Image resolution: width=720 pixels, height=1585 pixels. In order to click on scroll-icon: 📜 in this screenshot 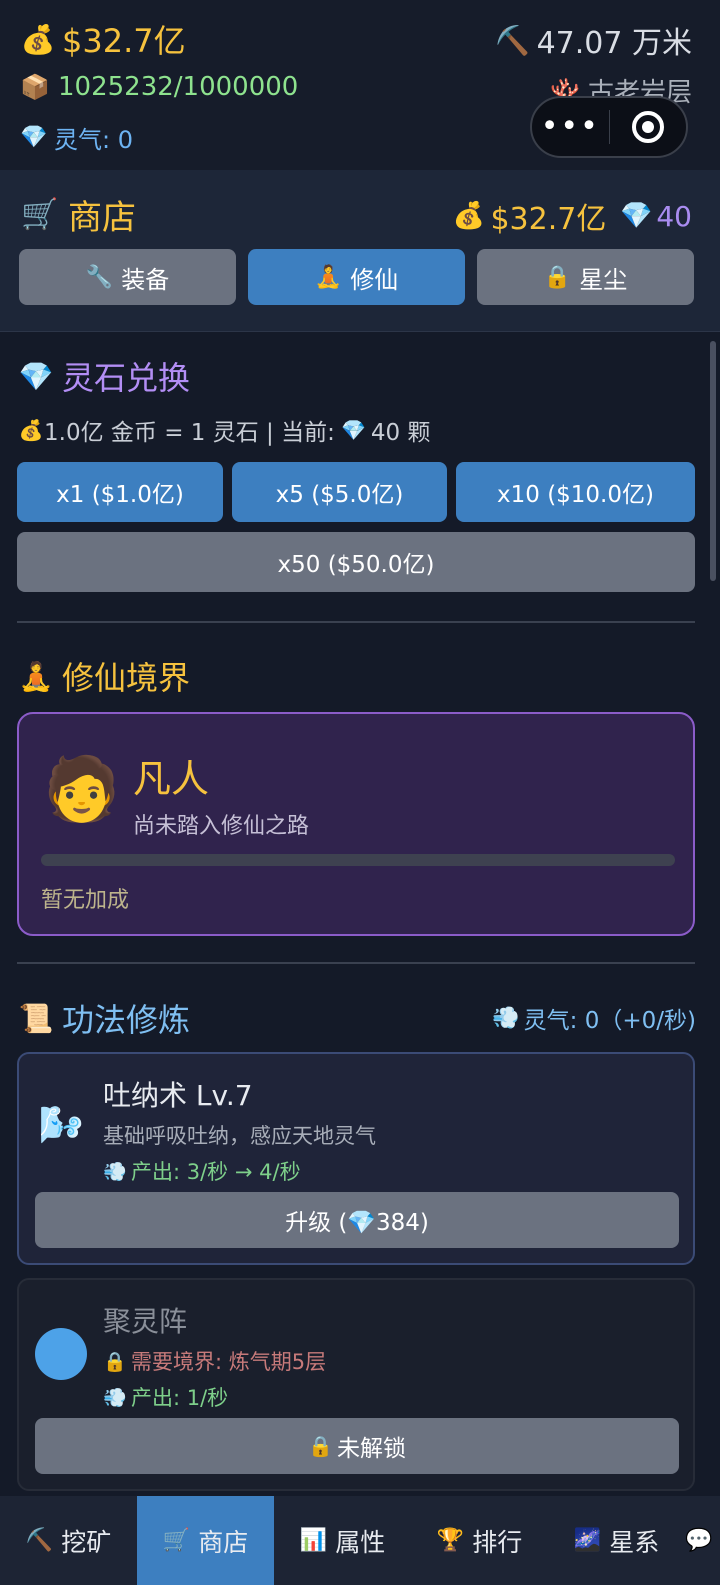, I will do `click(36, 1018)`.